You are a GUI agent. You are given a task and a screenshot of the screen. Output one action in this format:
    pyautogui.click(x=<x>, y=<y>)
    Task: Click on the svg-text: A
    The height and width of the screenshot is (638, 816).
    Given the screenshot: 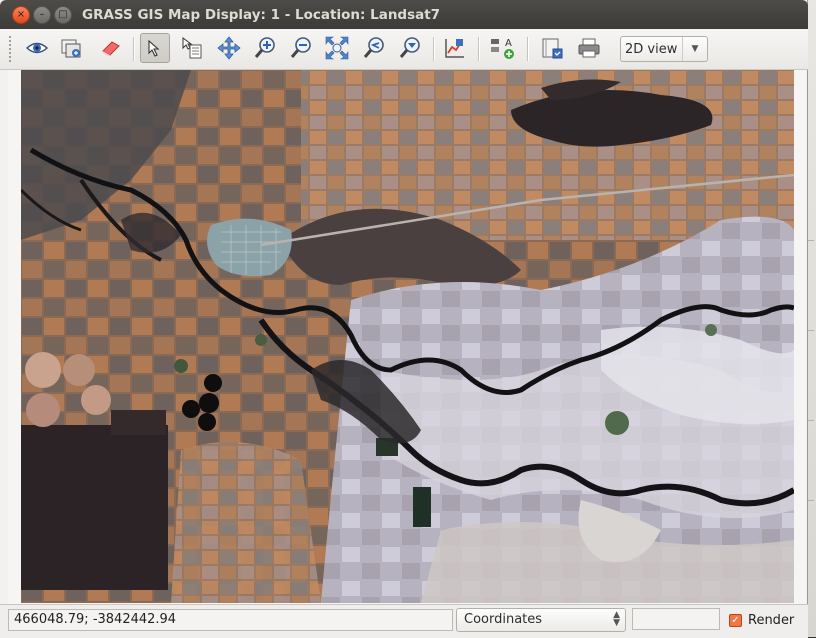 What is the action you would take?
    pyautogui.click(x=508, y=43)
    